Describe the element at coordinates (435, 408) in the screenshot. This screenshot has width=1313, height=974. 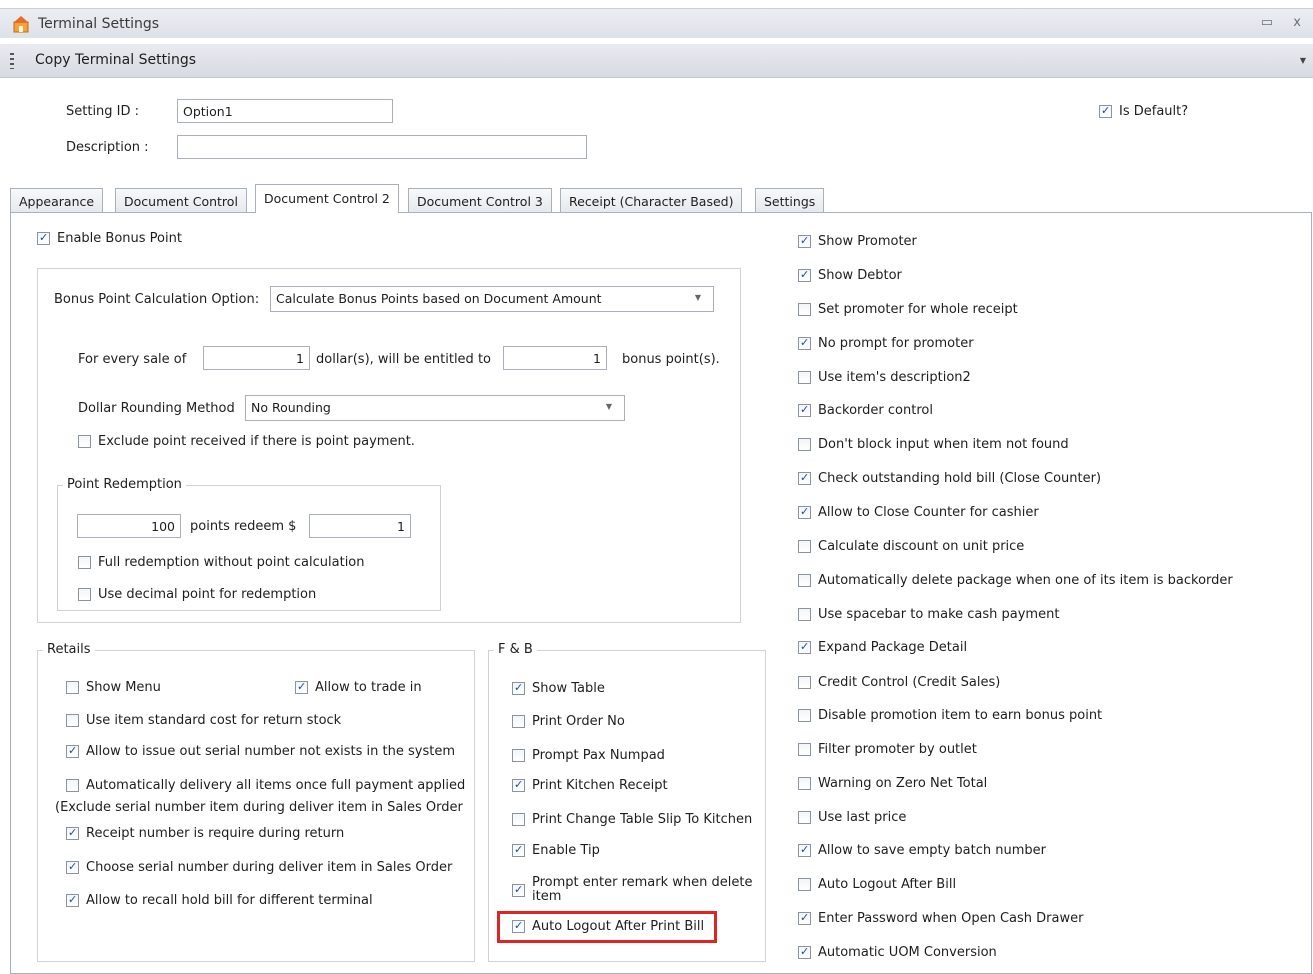
I see `rounding-select: No Rounding ▼` at that location.